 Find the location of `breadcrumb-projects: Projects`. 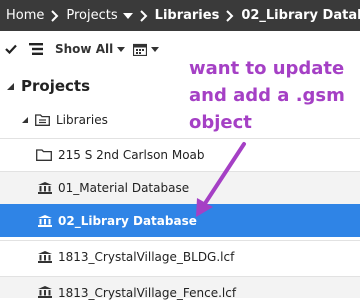

breadcrumb-projects: Projects is located at coordinates (99, 15).